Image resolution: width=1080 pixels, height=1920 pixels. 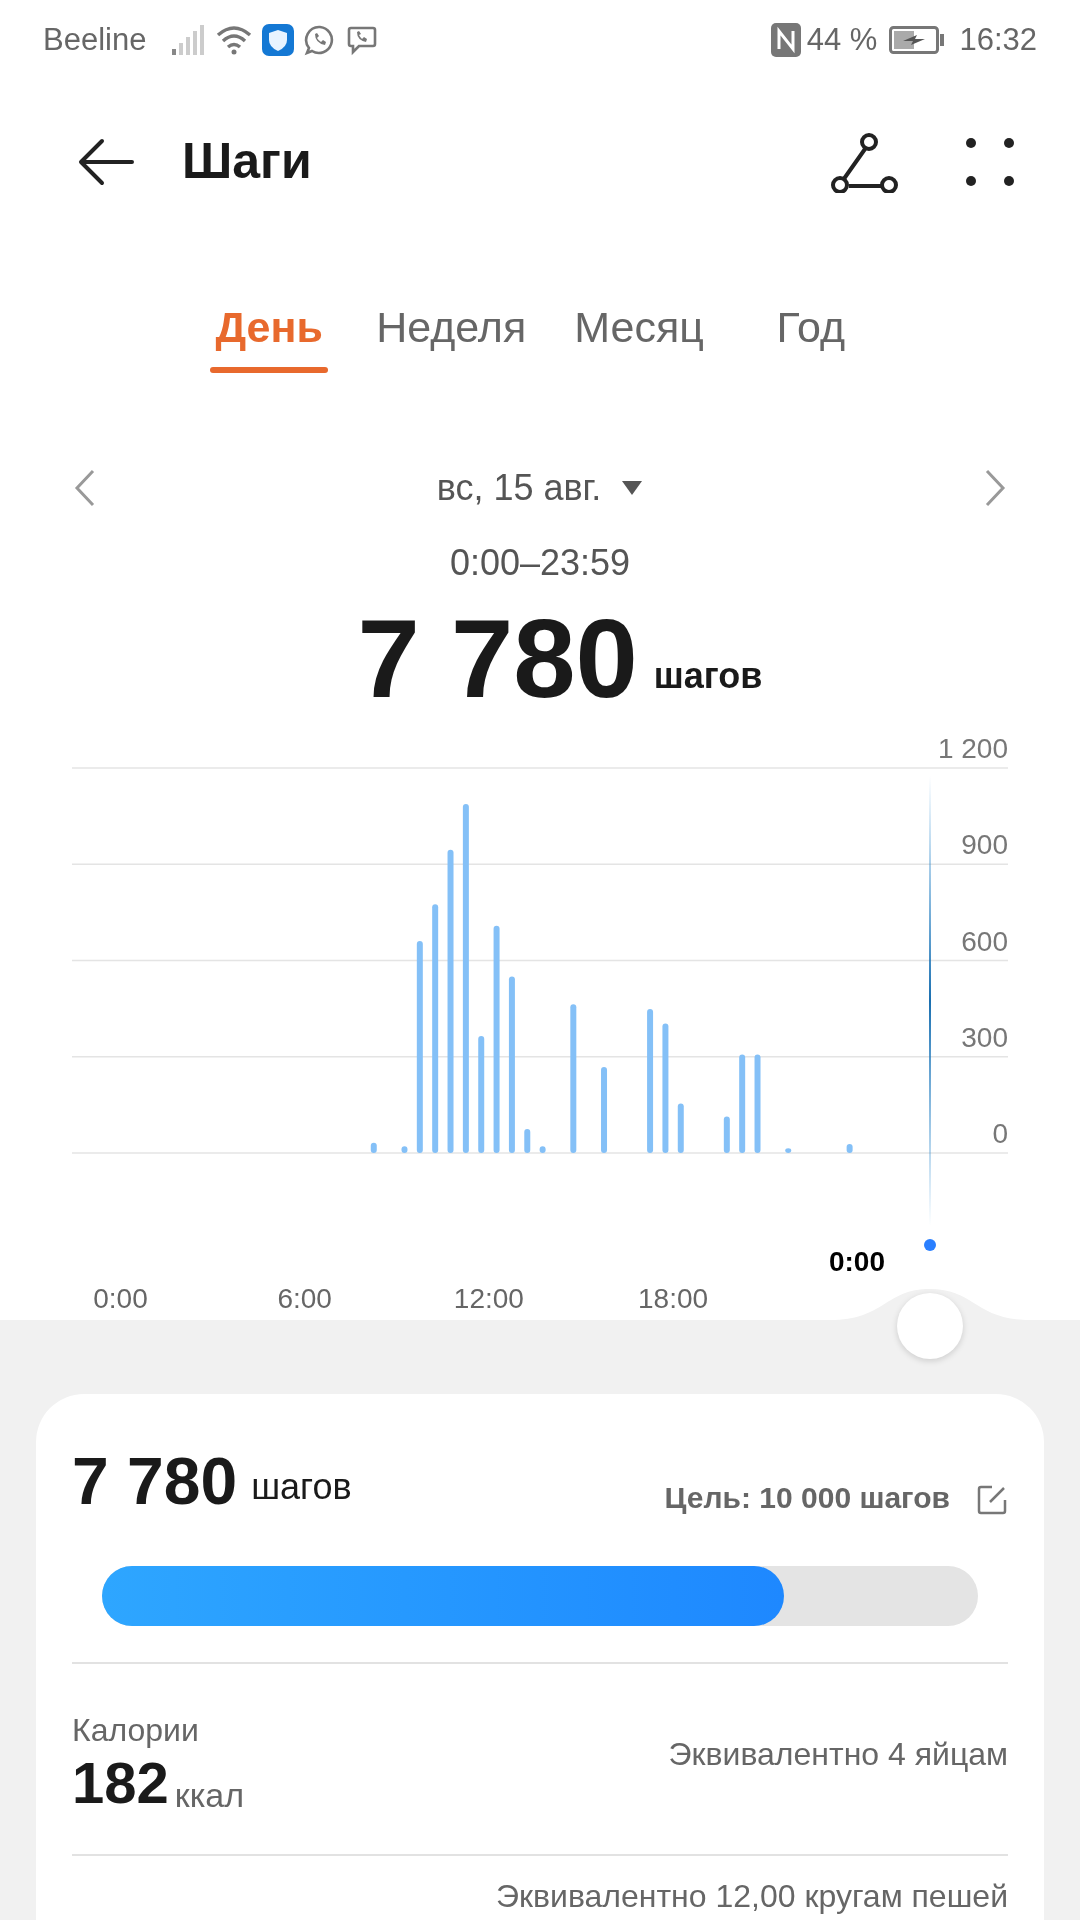 I want to click on period-tab: Месяц, so click(x=639, y=335).